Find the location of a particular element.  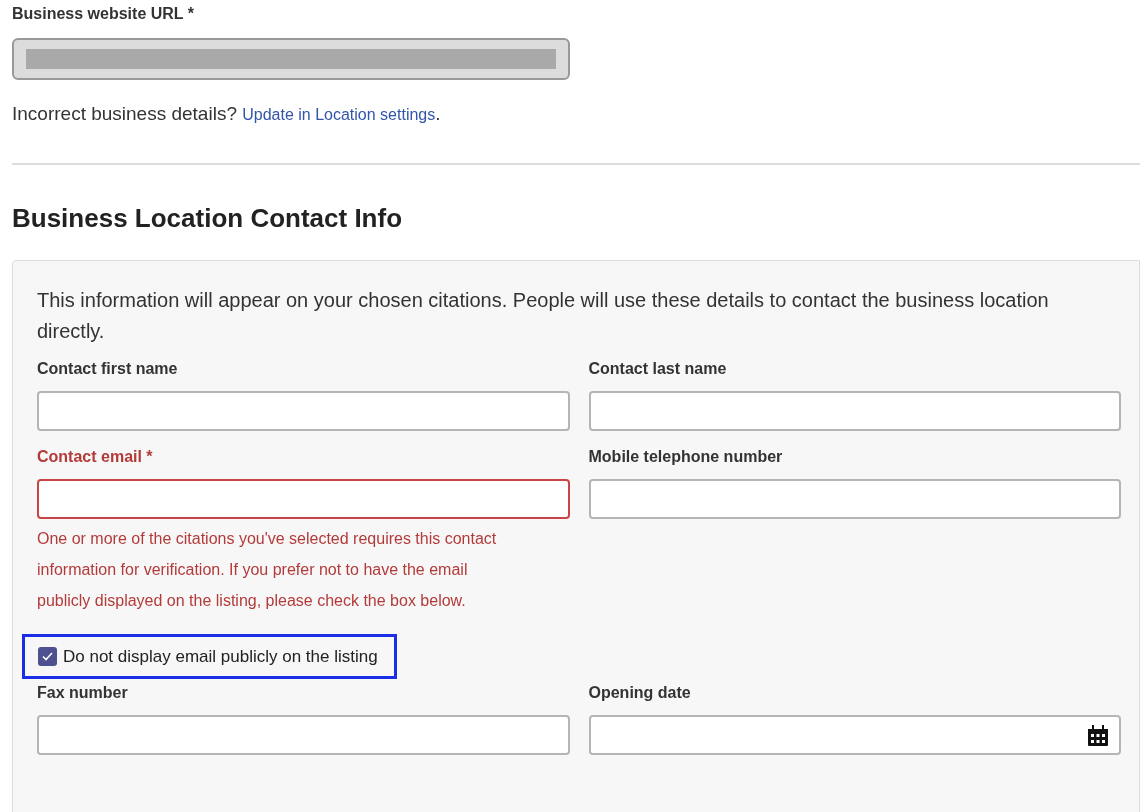

checkbox is located at coordinates (47, 656).